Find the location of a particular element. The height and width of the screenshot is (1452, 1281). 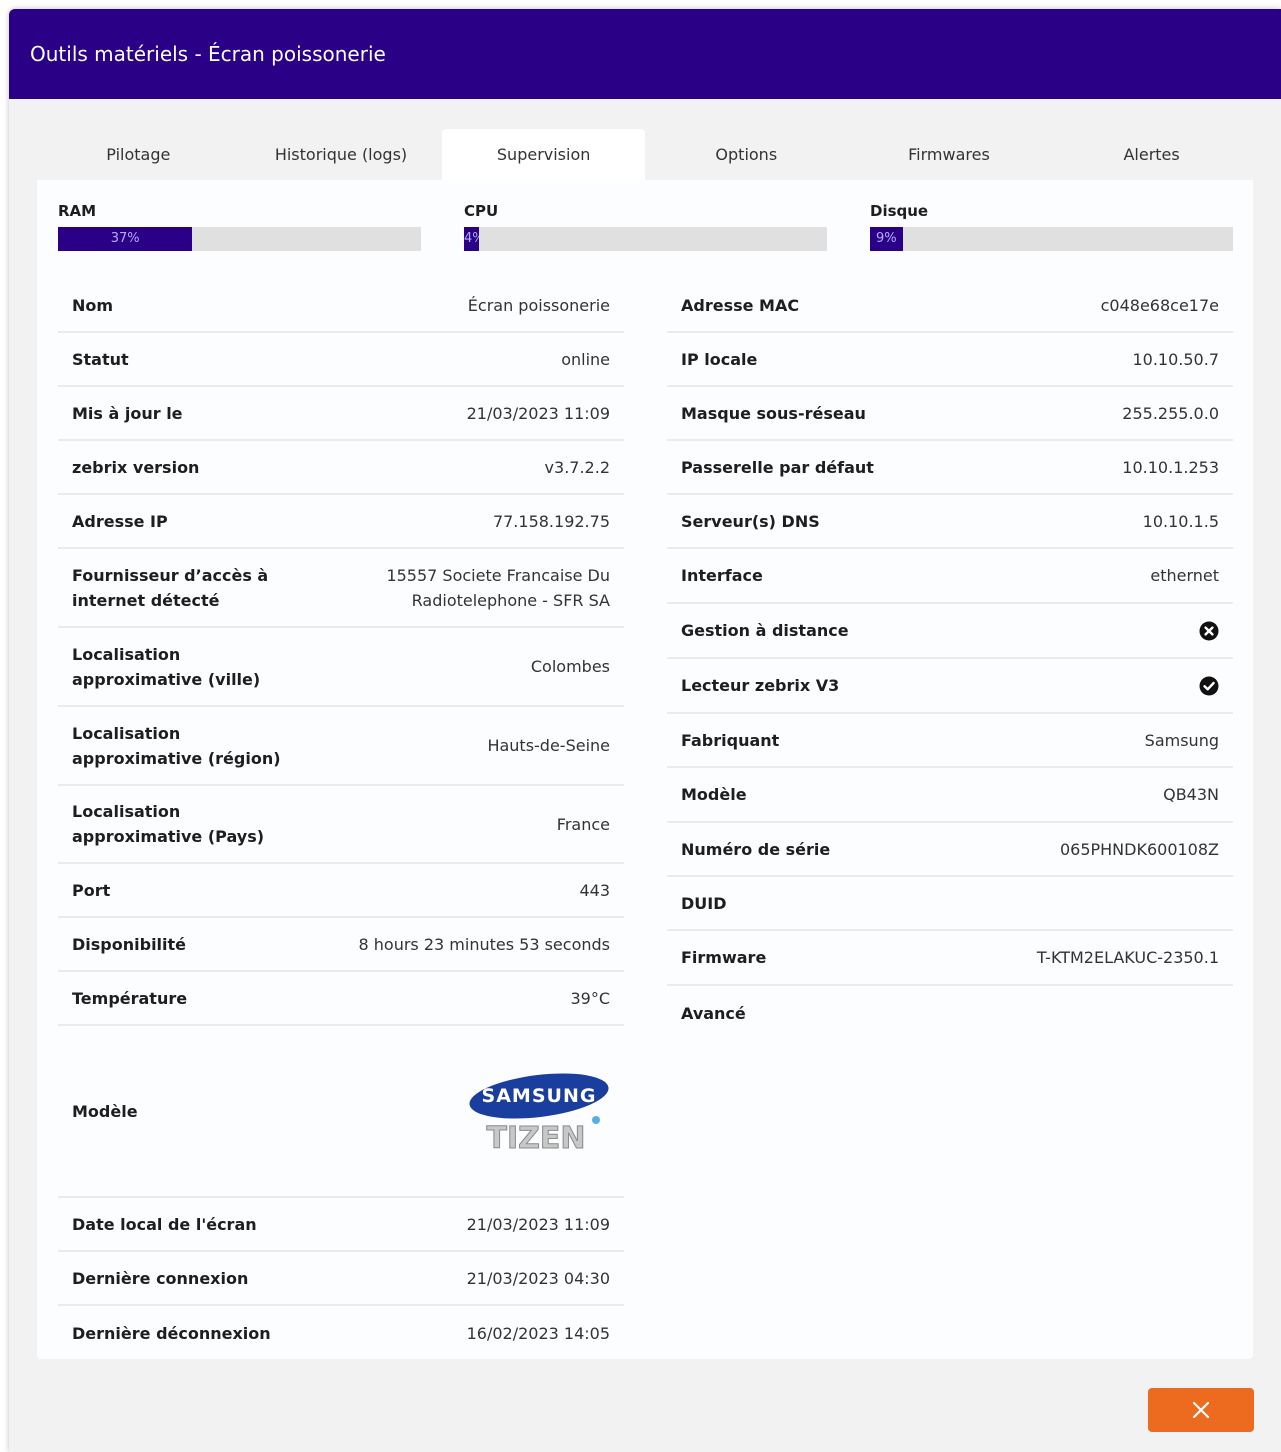

info-row-ip: Adresse IP 77.158.192.75 is located at coordinates (341, 522).